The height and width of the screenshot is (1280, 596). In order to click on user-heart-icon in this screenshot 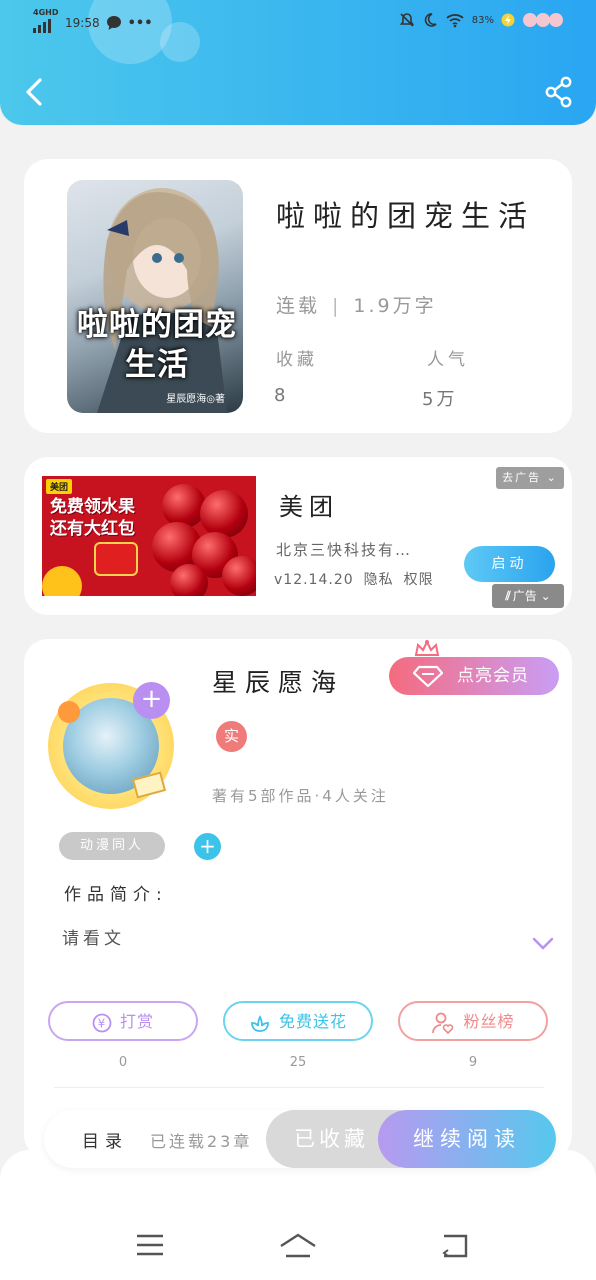, I will do `click(443, 1023)`.